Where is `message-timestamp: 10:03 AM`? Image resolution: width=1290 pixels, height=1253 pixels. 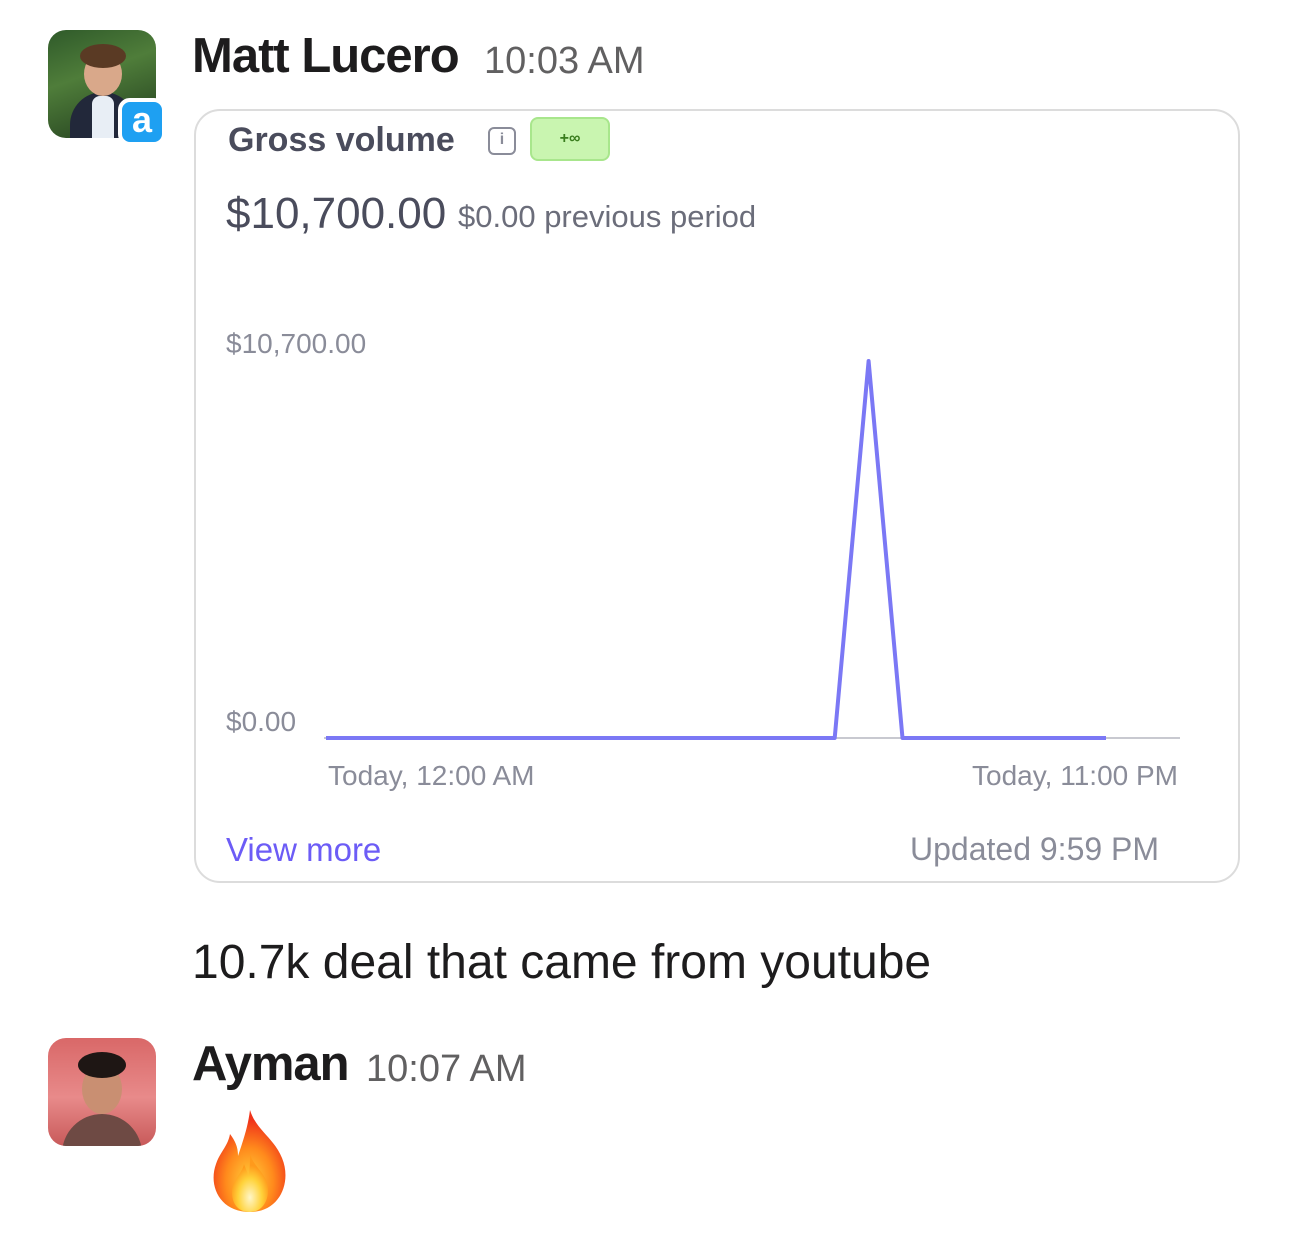
message-timestamp: 10:03 AM is located at coordinates (564, 61).